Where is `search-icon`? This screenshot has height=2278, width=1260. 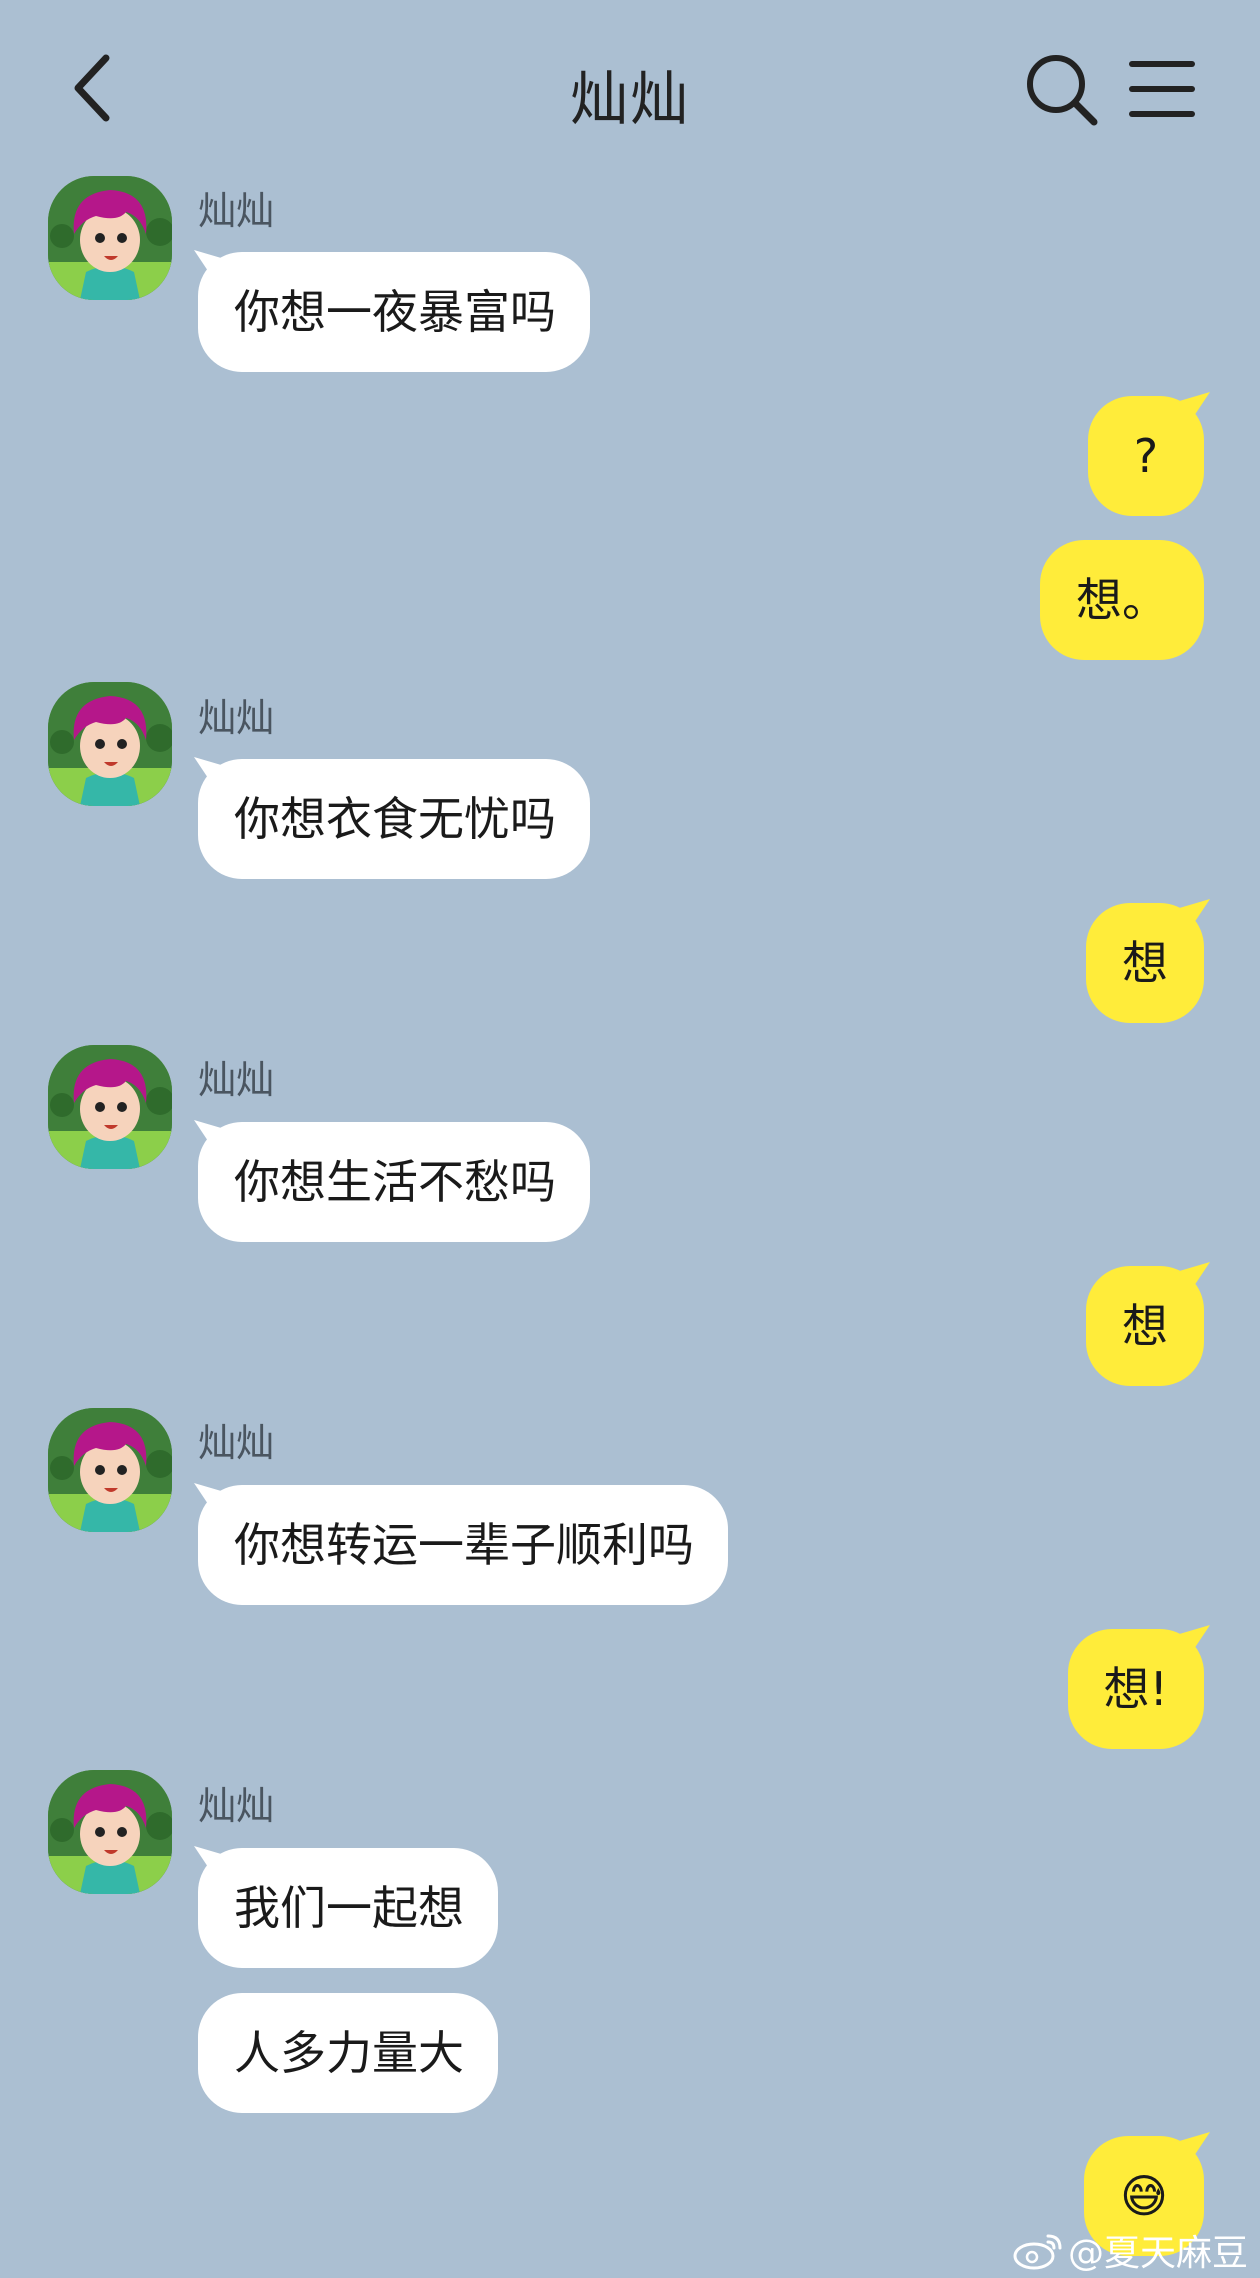
search-icon is located at coordinates (1062, 90).